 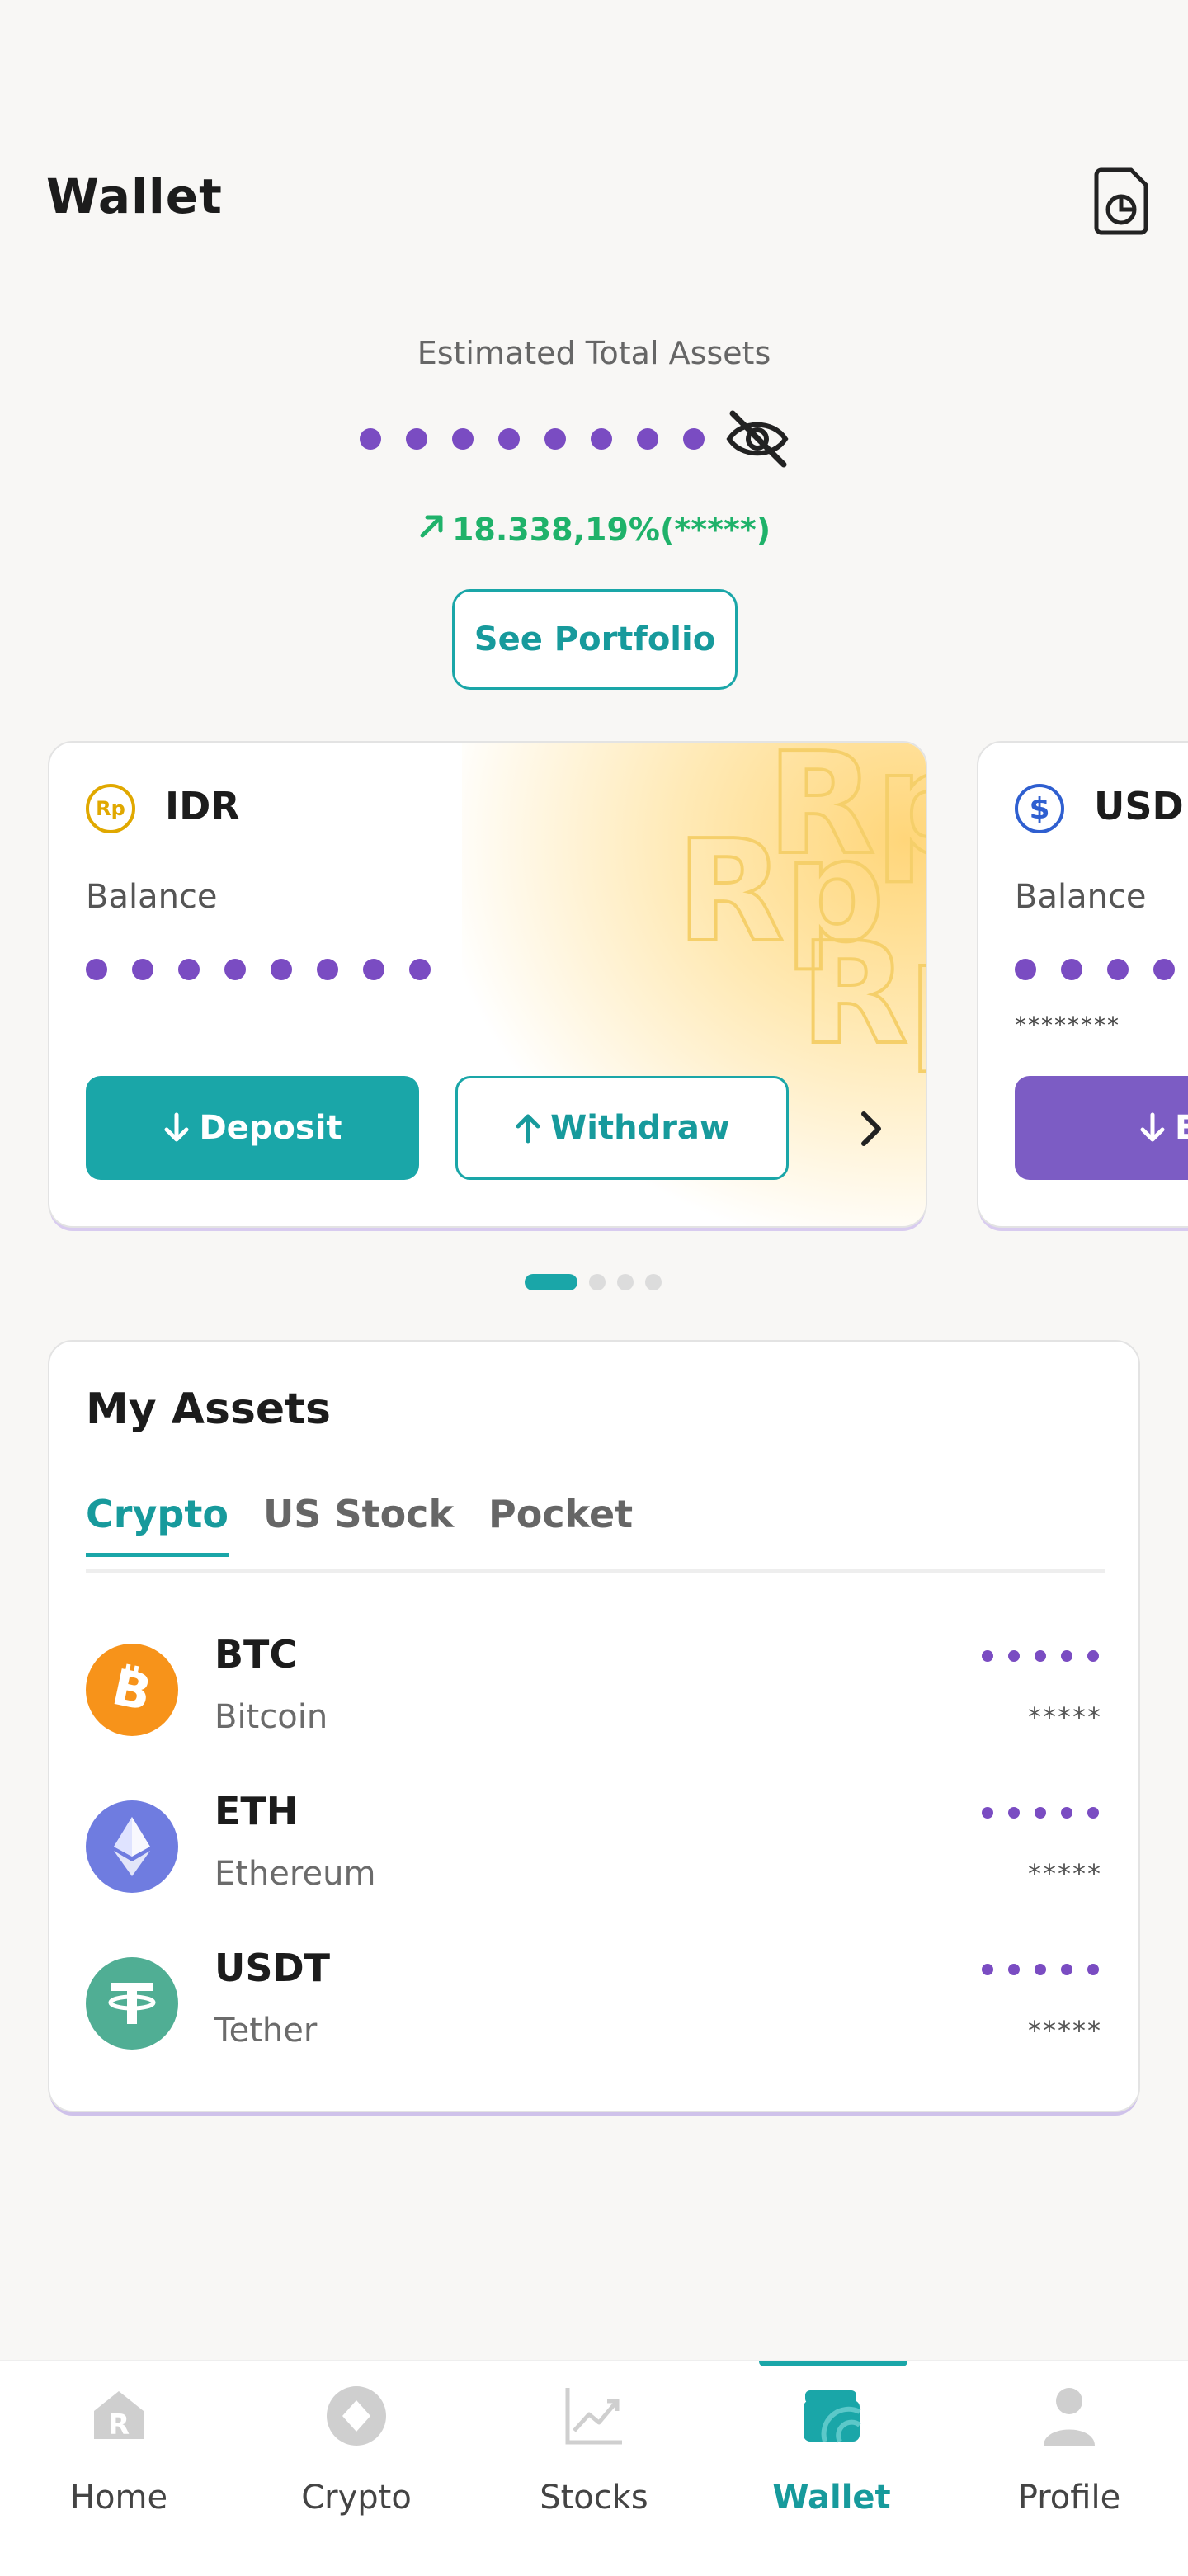 I want to click on report-button, so click(x=1122, y=201).